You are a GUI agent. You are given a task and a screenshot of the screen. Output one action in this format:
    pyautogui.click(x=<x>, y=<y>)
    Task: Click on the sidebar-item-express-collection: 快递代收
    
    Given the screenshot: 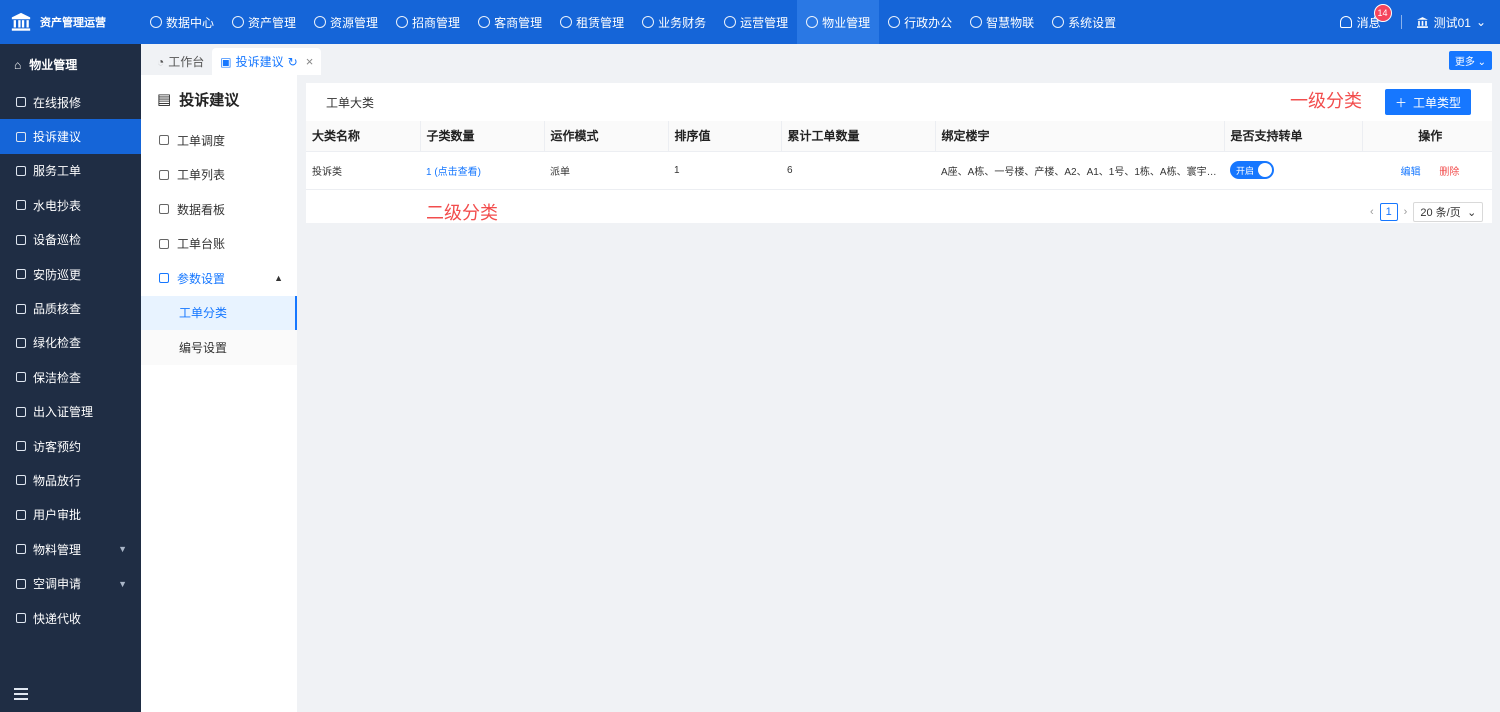 What is the action you would take?
    pyautogui.click(x=70, y=618)
    